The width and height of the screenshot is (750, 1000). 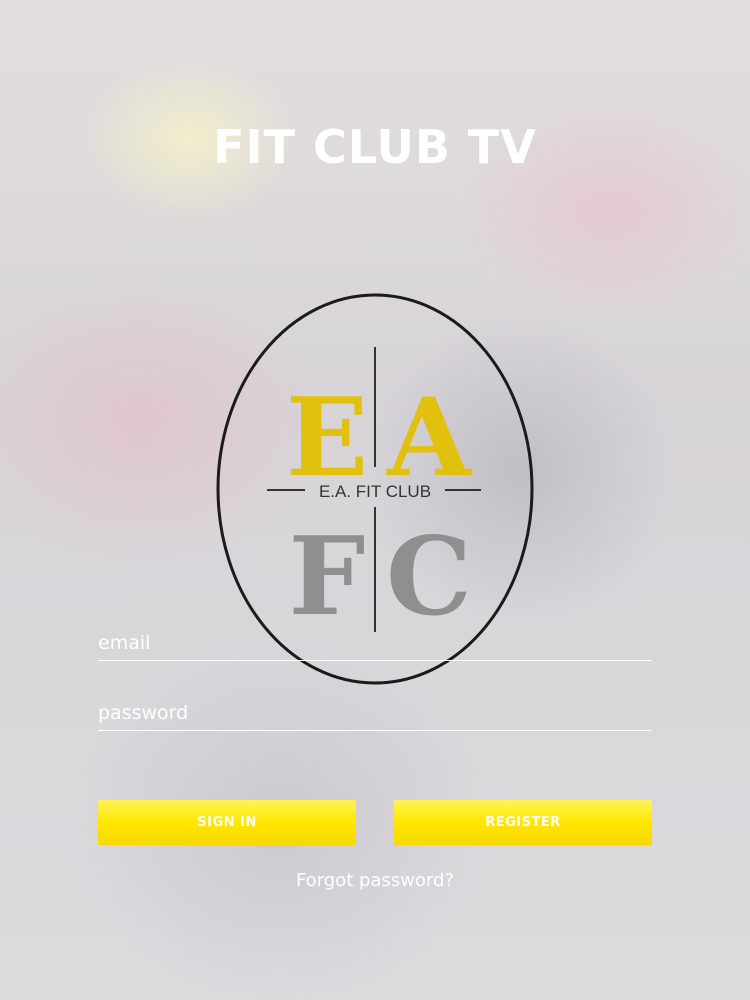 I want to click on sign-in-label: SIGN IN, so click(x=227, y=822).